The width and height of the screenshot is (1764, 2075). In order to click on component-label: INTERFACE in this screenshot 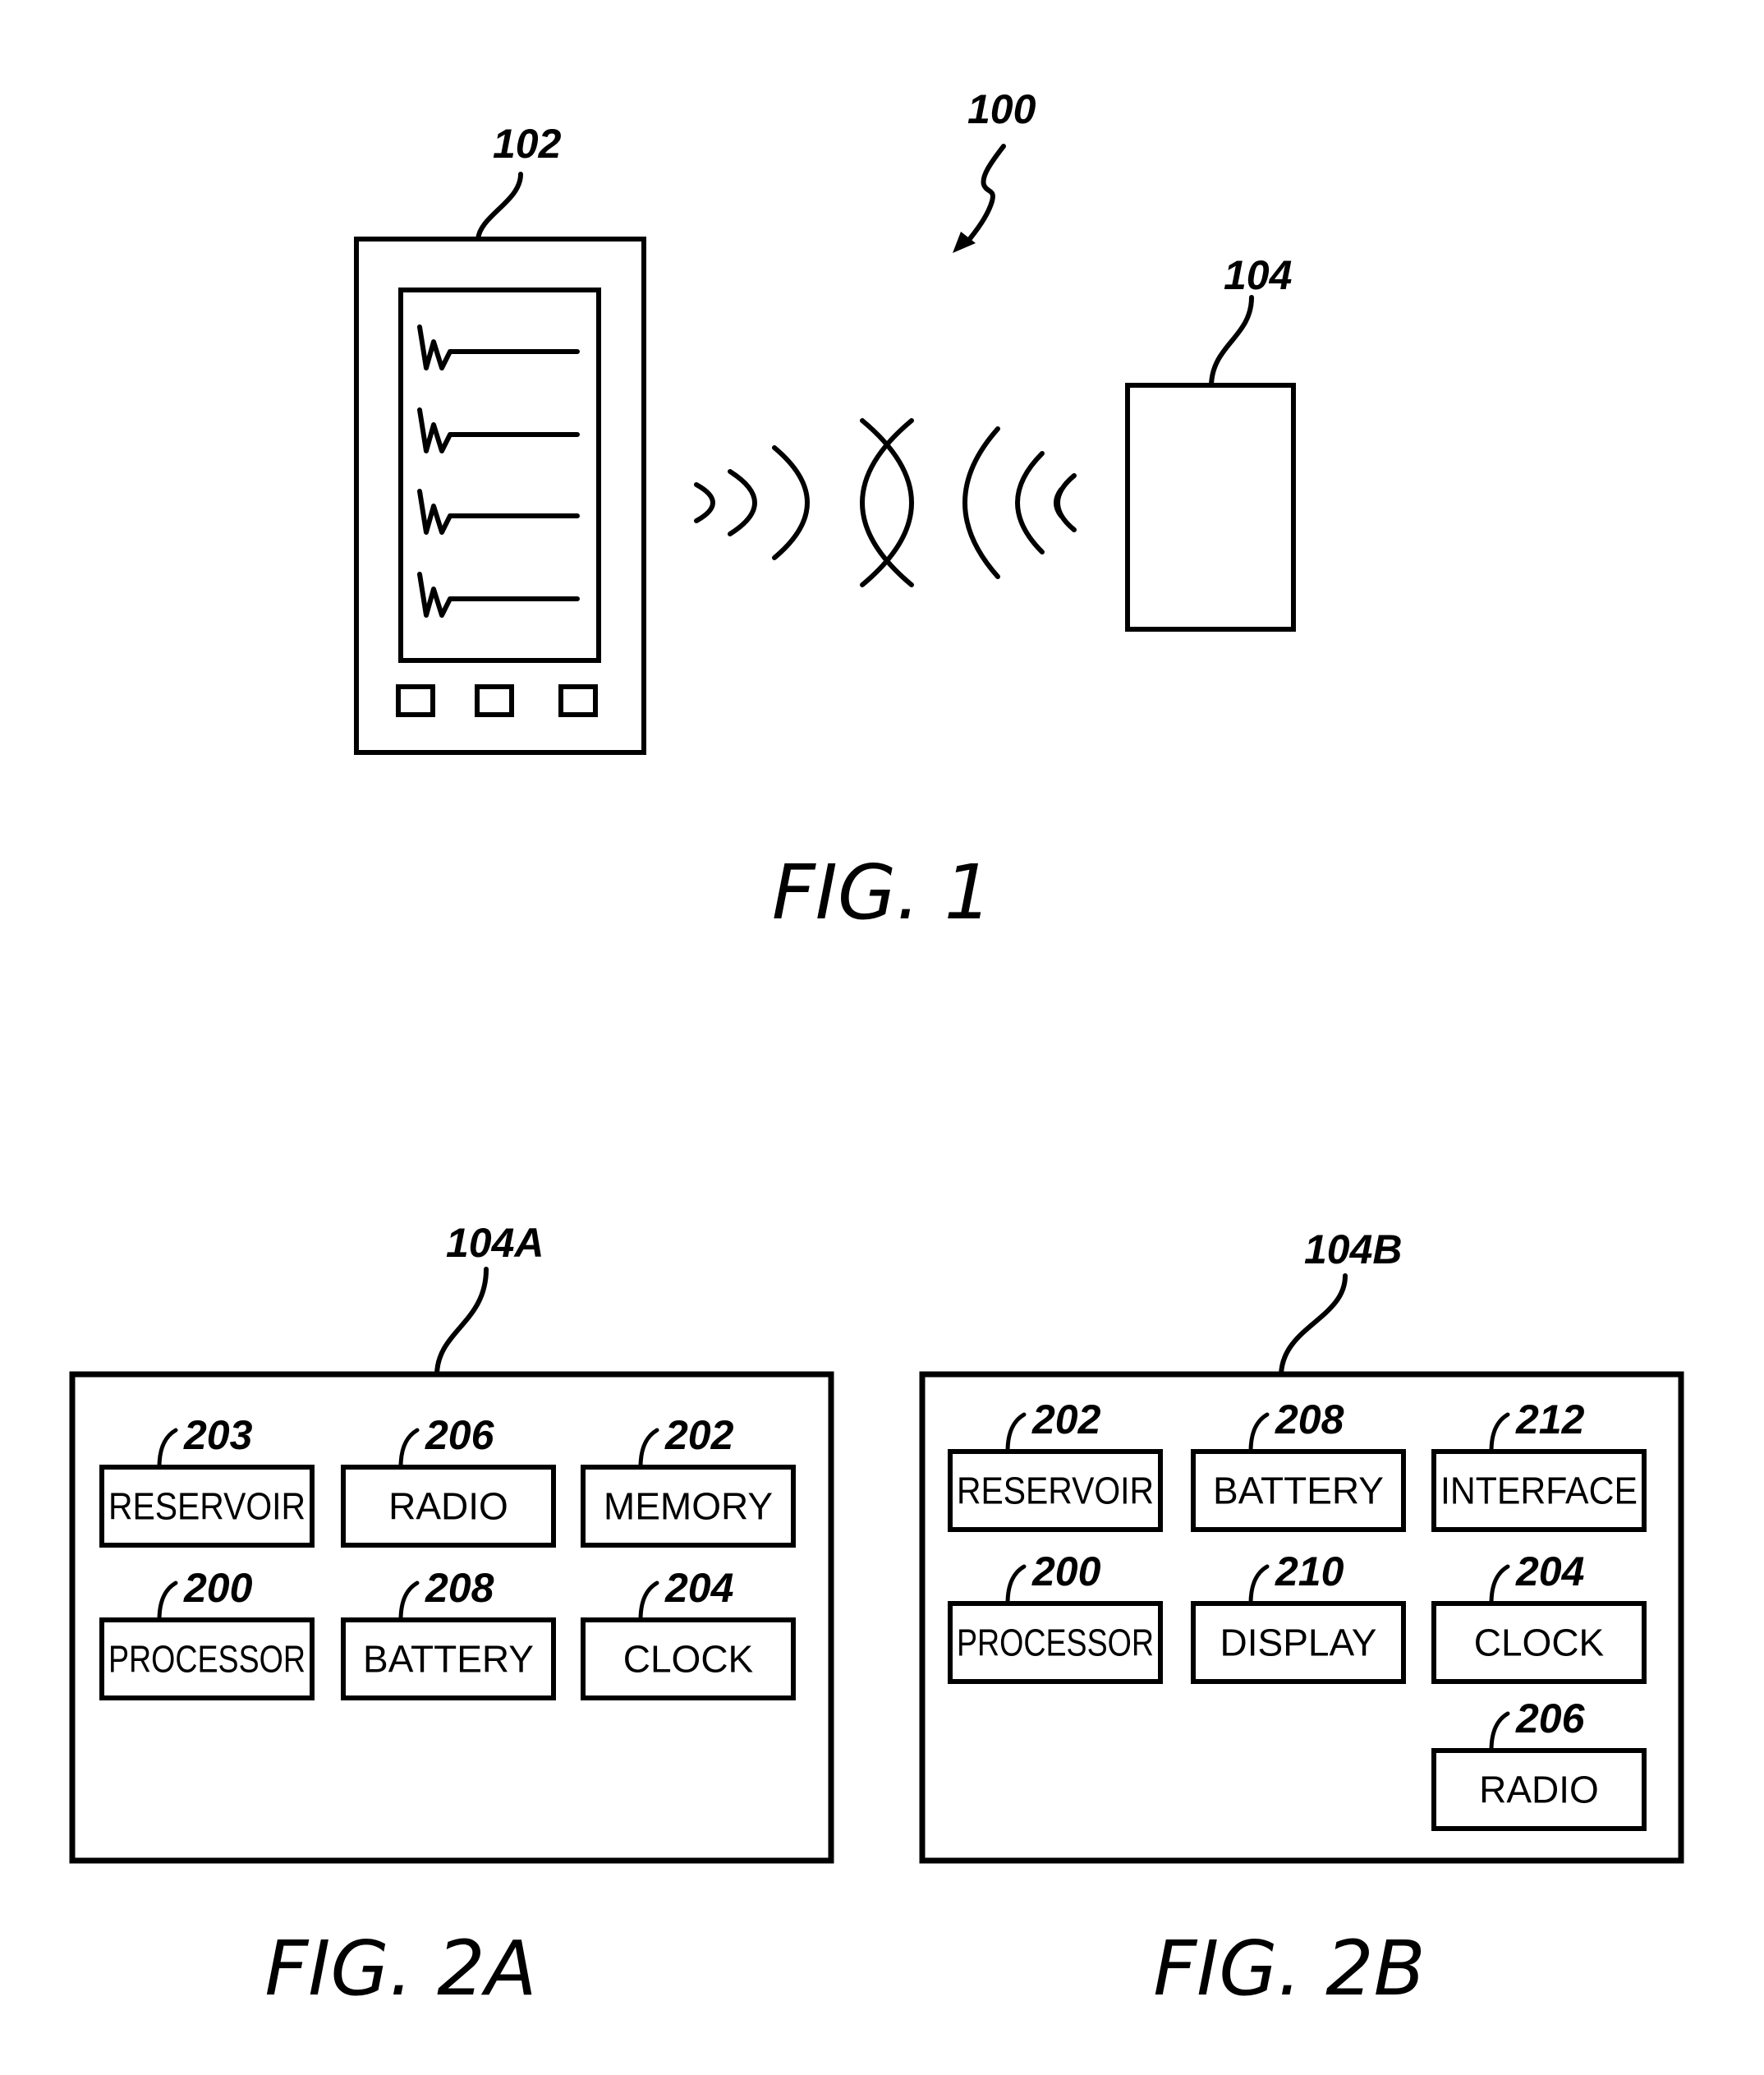, I will do `click(1539, 1491)`.